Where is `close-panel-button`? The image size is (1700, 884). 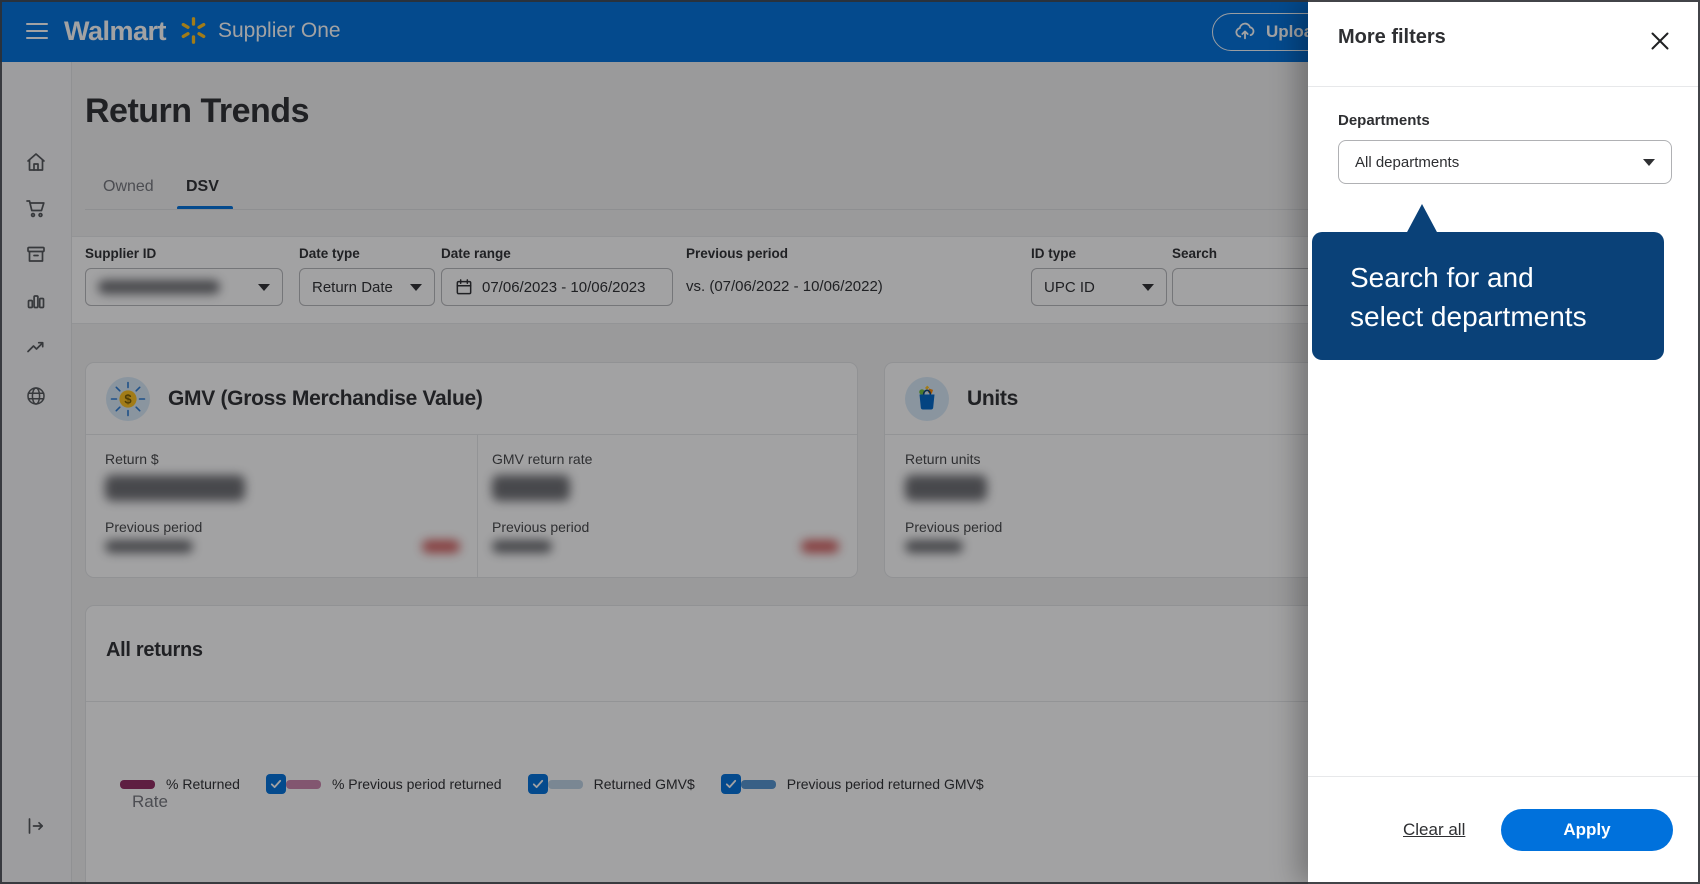 close-panel-button is located at coordinates (1660, 42).